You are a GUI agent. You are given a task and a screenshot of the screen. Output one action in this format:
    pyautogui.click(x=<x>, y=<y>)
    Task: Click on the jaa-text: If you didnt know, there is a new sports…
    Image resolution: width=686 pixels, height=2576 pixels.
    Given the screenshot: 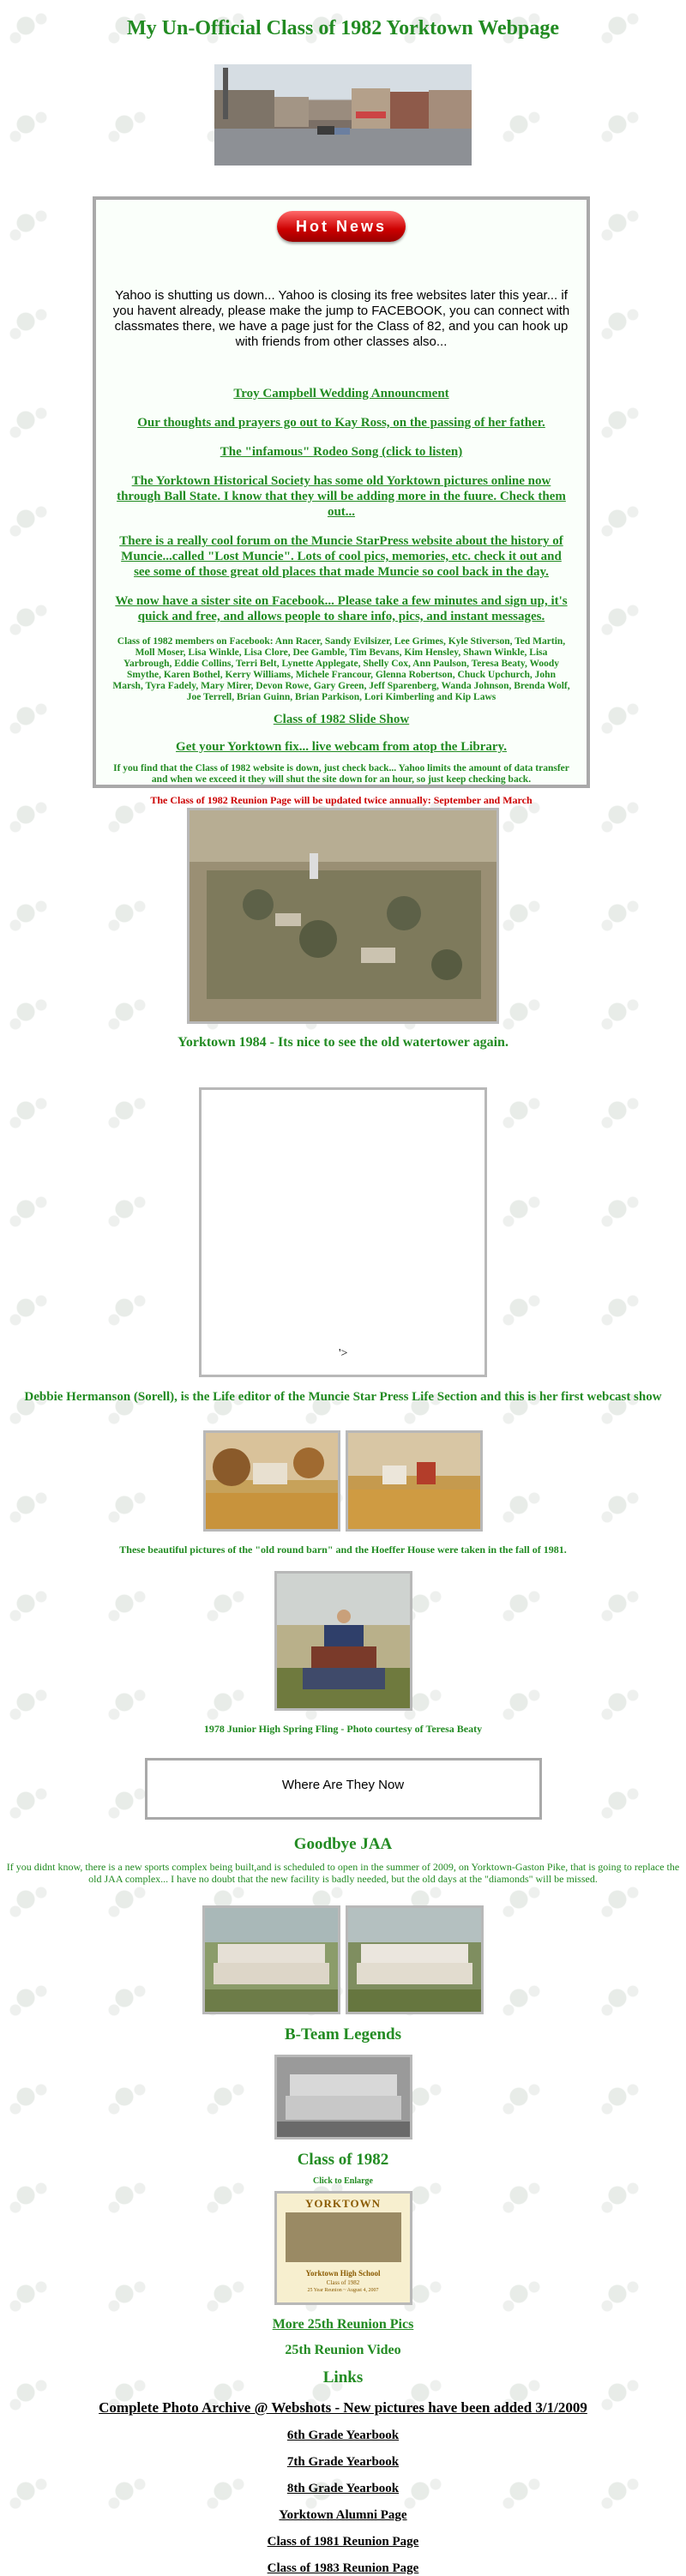 What is the action you would take?
    pyautogui.click(x=343, y=1873)
    